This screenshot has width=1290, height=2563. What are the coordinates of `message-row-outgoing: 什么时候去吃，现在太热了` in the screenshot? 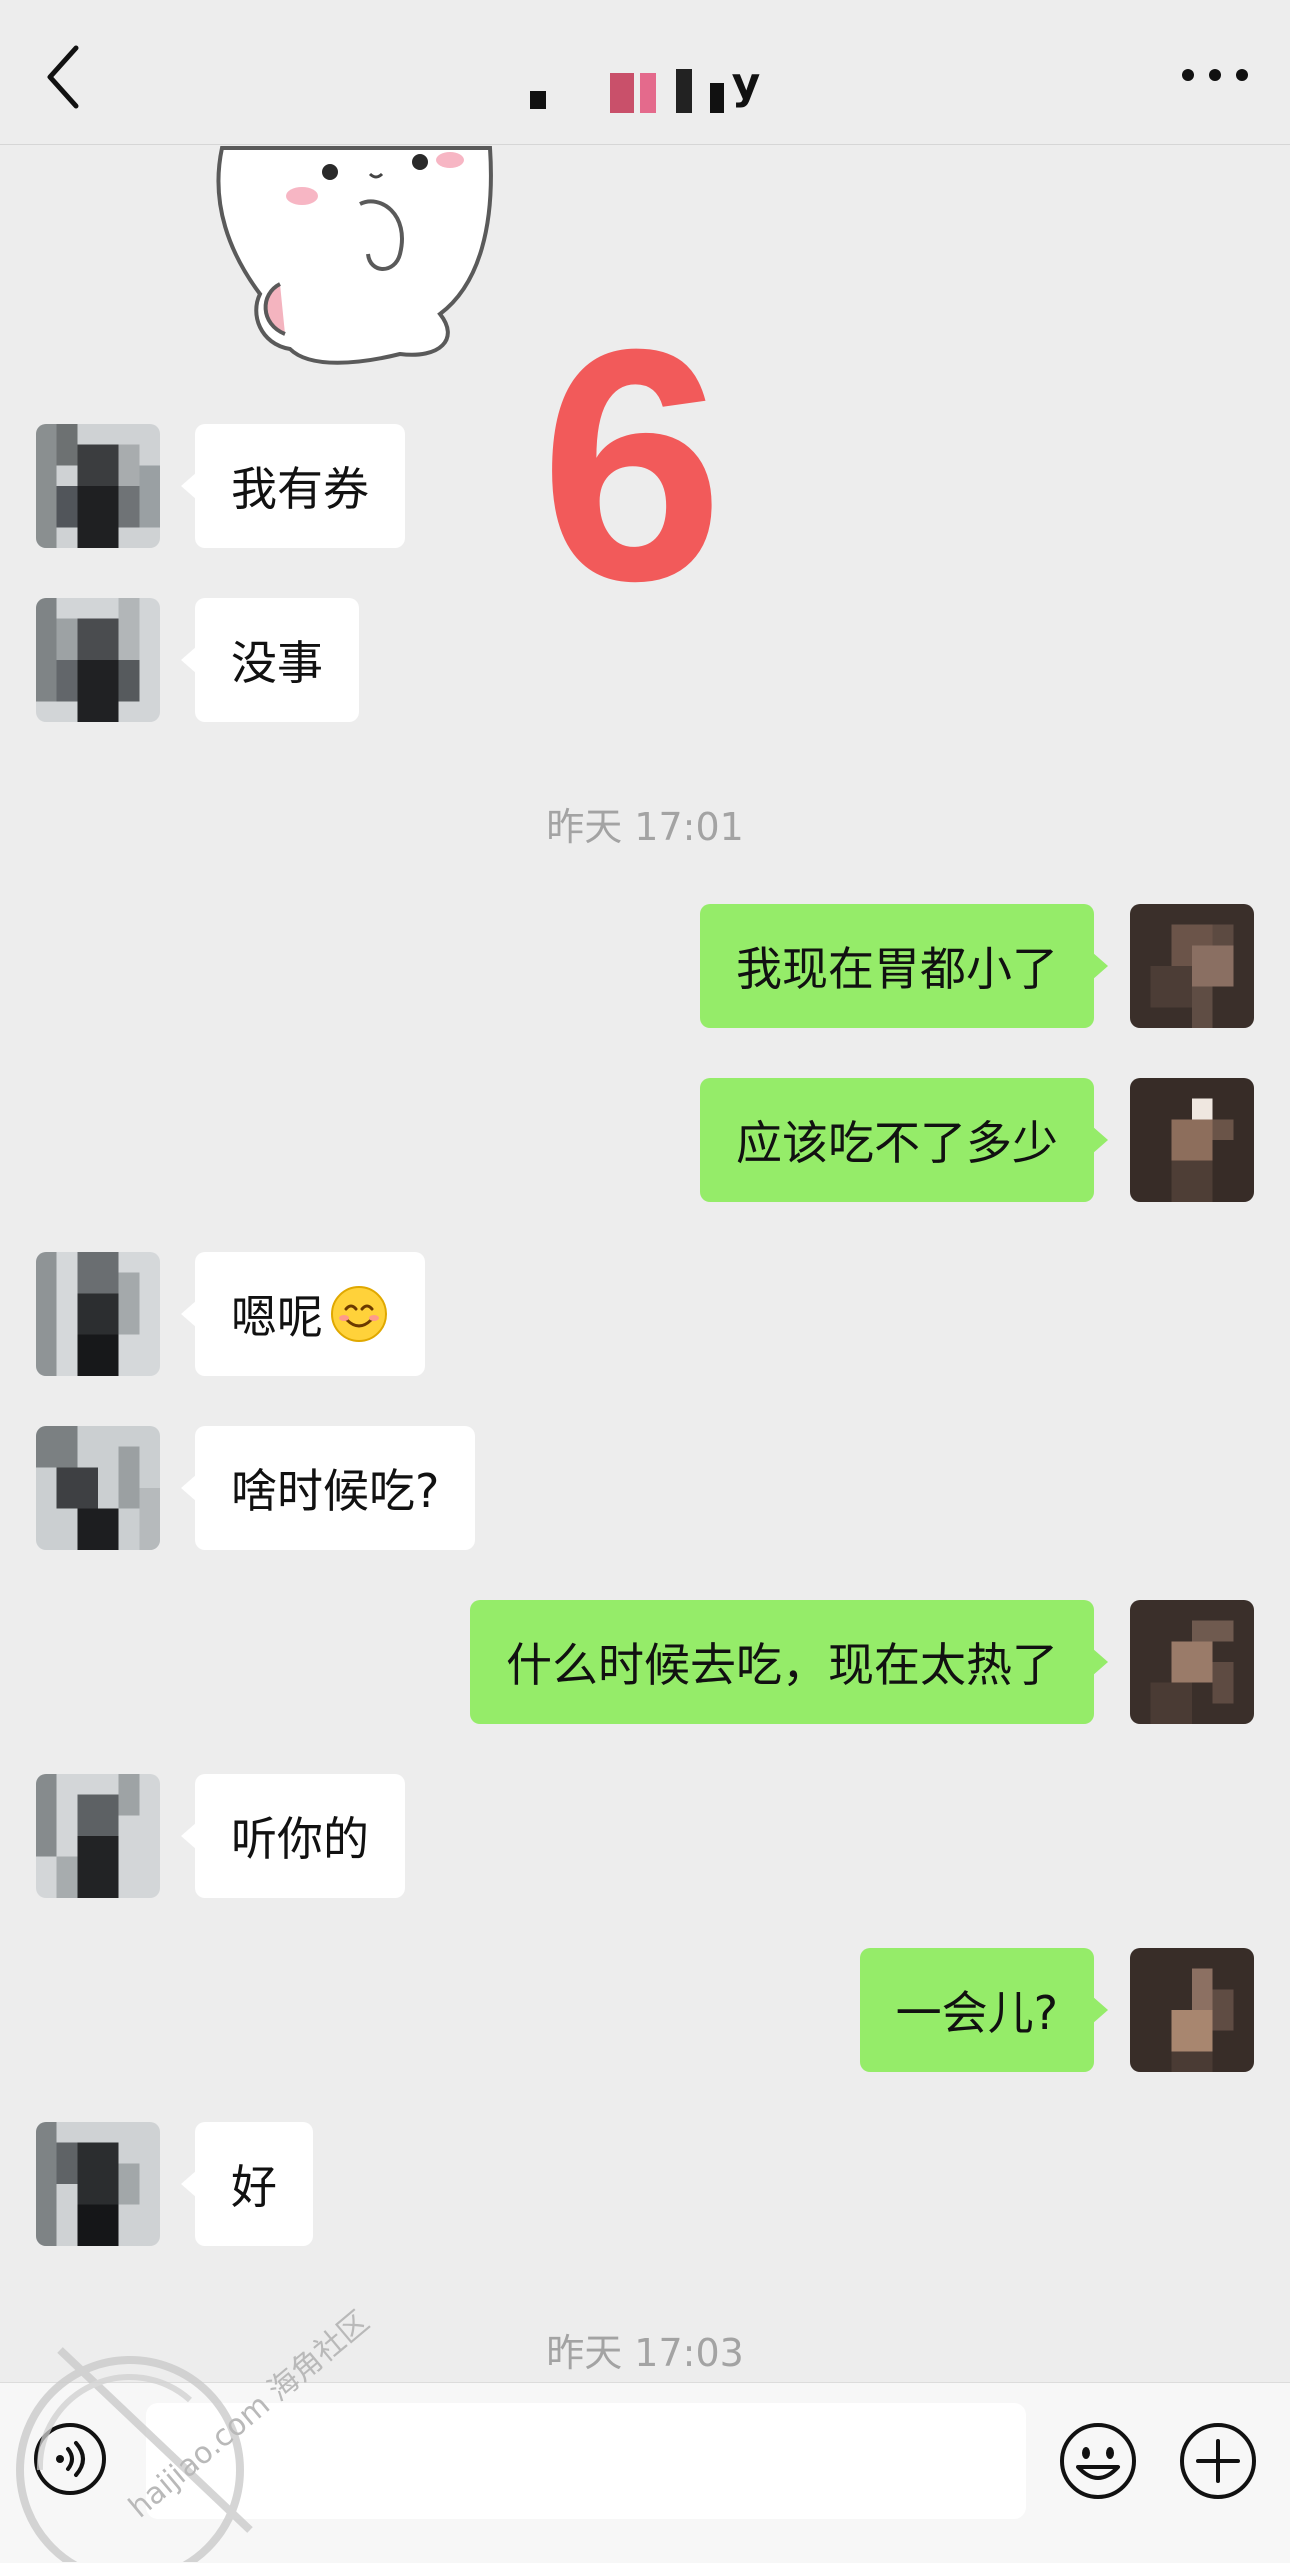 It's located at (645, 1662).